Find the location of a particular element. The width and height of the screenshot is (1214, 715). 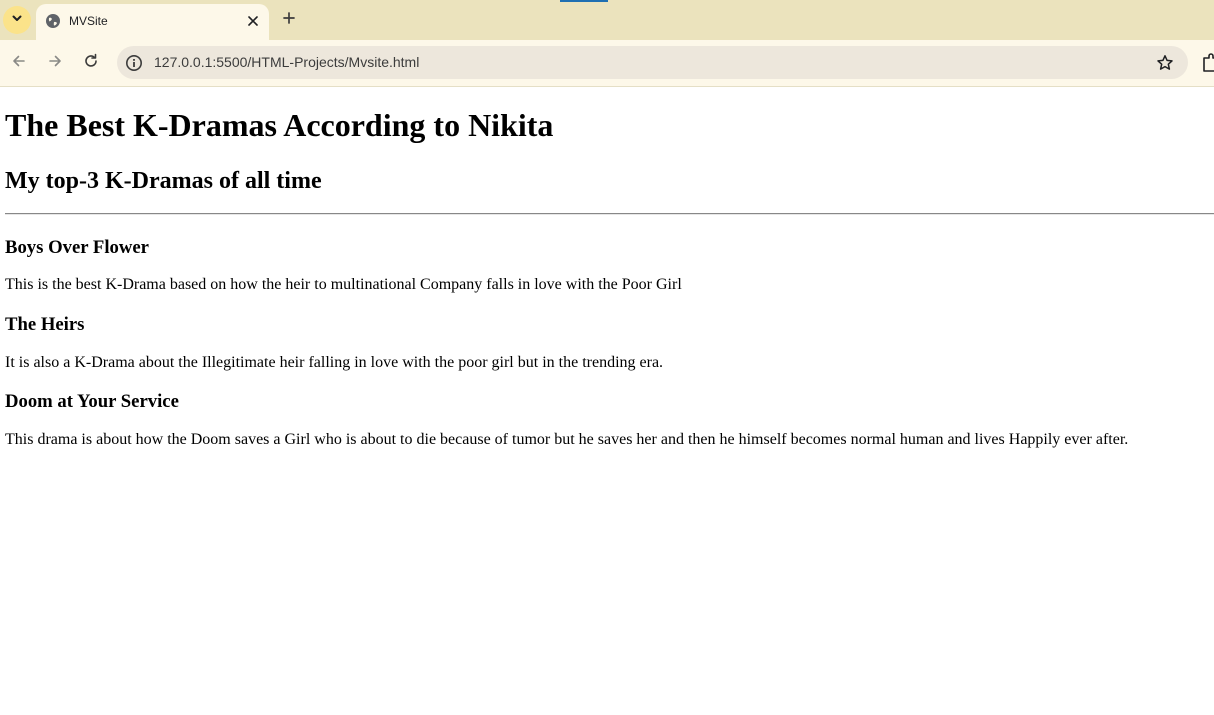

chevron-down-icon is located at coordinates (17, 20).